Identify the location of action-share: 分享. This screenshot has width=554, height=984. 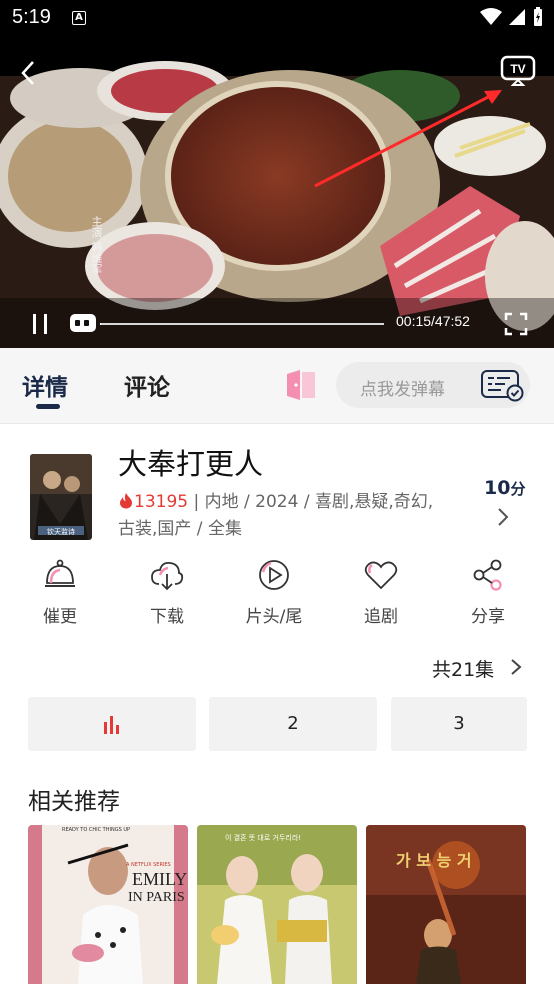
(488, 592).